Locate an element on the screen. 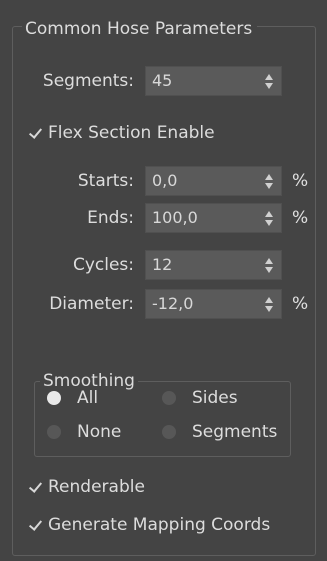 This screenshot has height=561, width=327. segments-spinner: 45 is located at coordinates (213, 81).